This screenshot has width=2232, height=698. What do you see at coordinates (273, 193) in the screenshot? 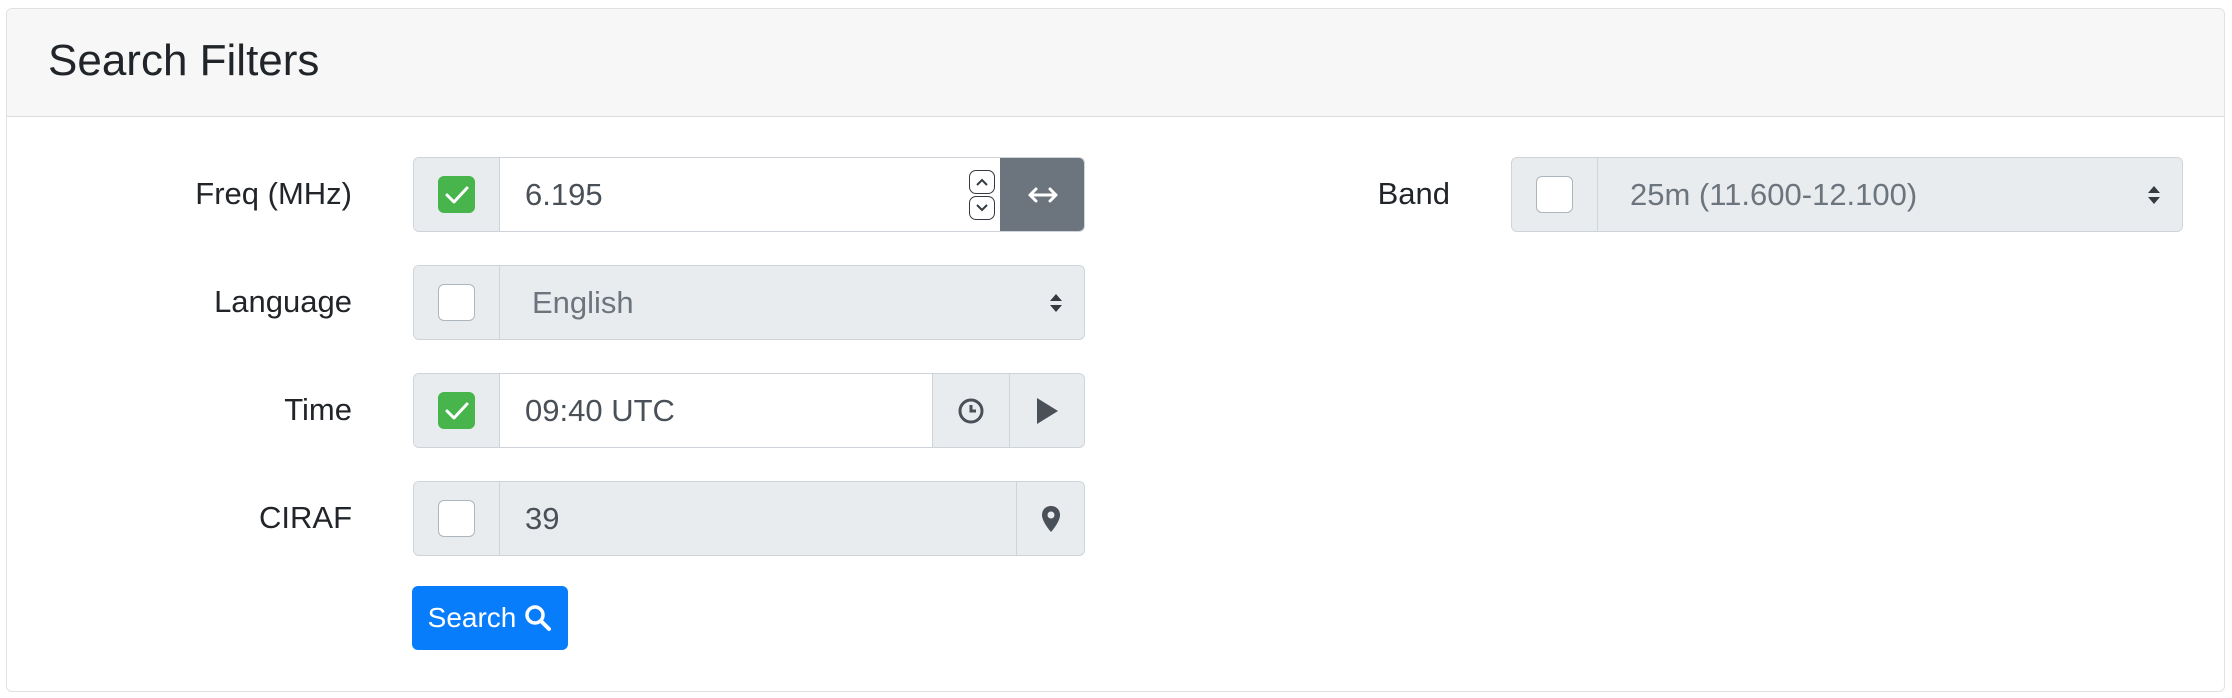
I see `freq-label: Freq (MHz)` at bounding box center [273, 193].